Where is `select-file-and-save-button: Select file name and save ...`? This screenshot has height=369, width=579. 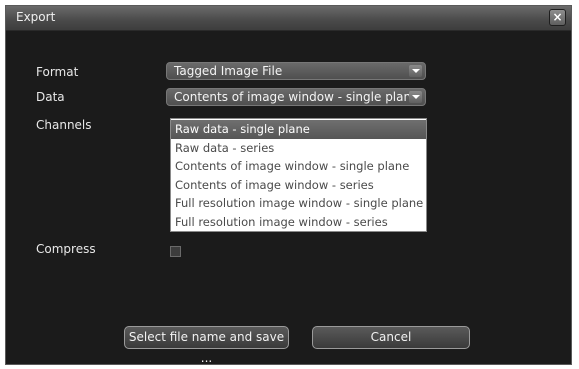 select-file-and-save-button: Select file name and save ... is located at coordinates (206, 345).